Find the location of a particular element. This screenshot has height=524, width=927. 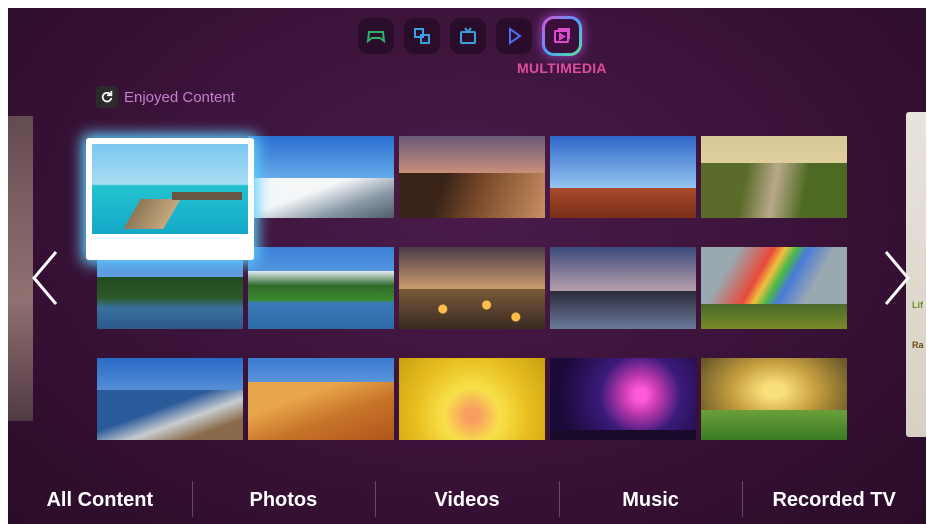

tab-videos: Videos is located at coordinates (467, 498).